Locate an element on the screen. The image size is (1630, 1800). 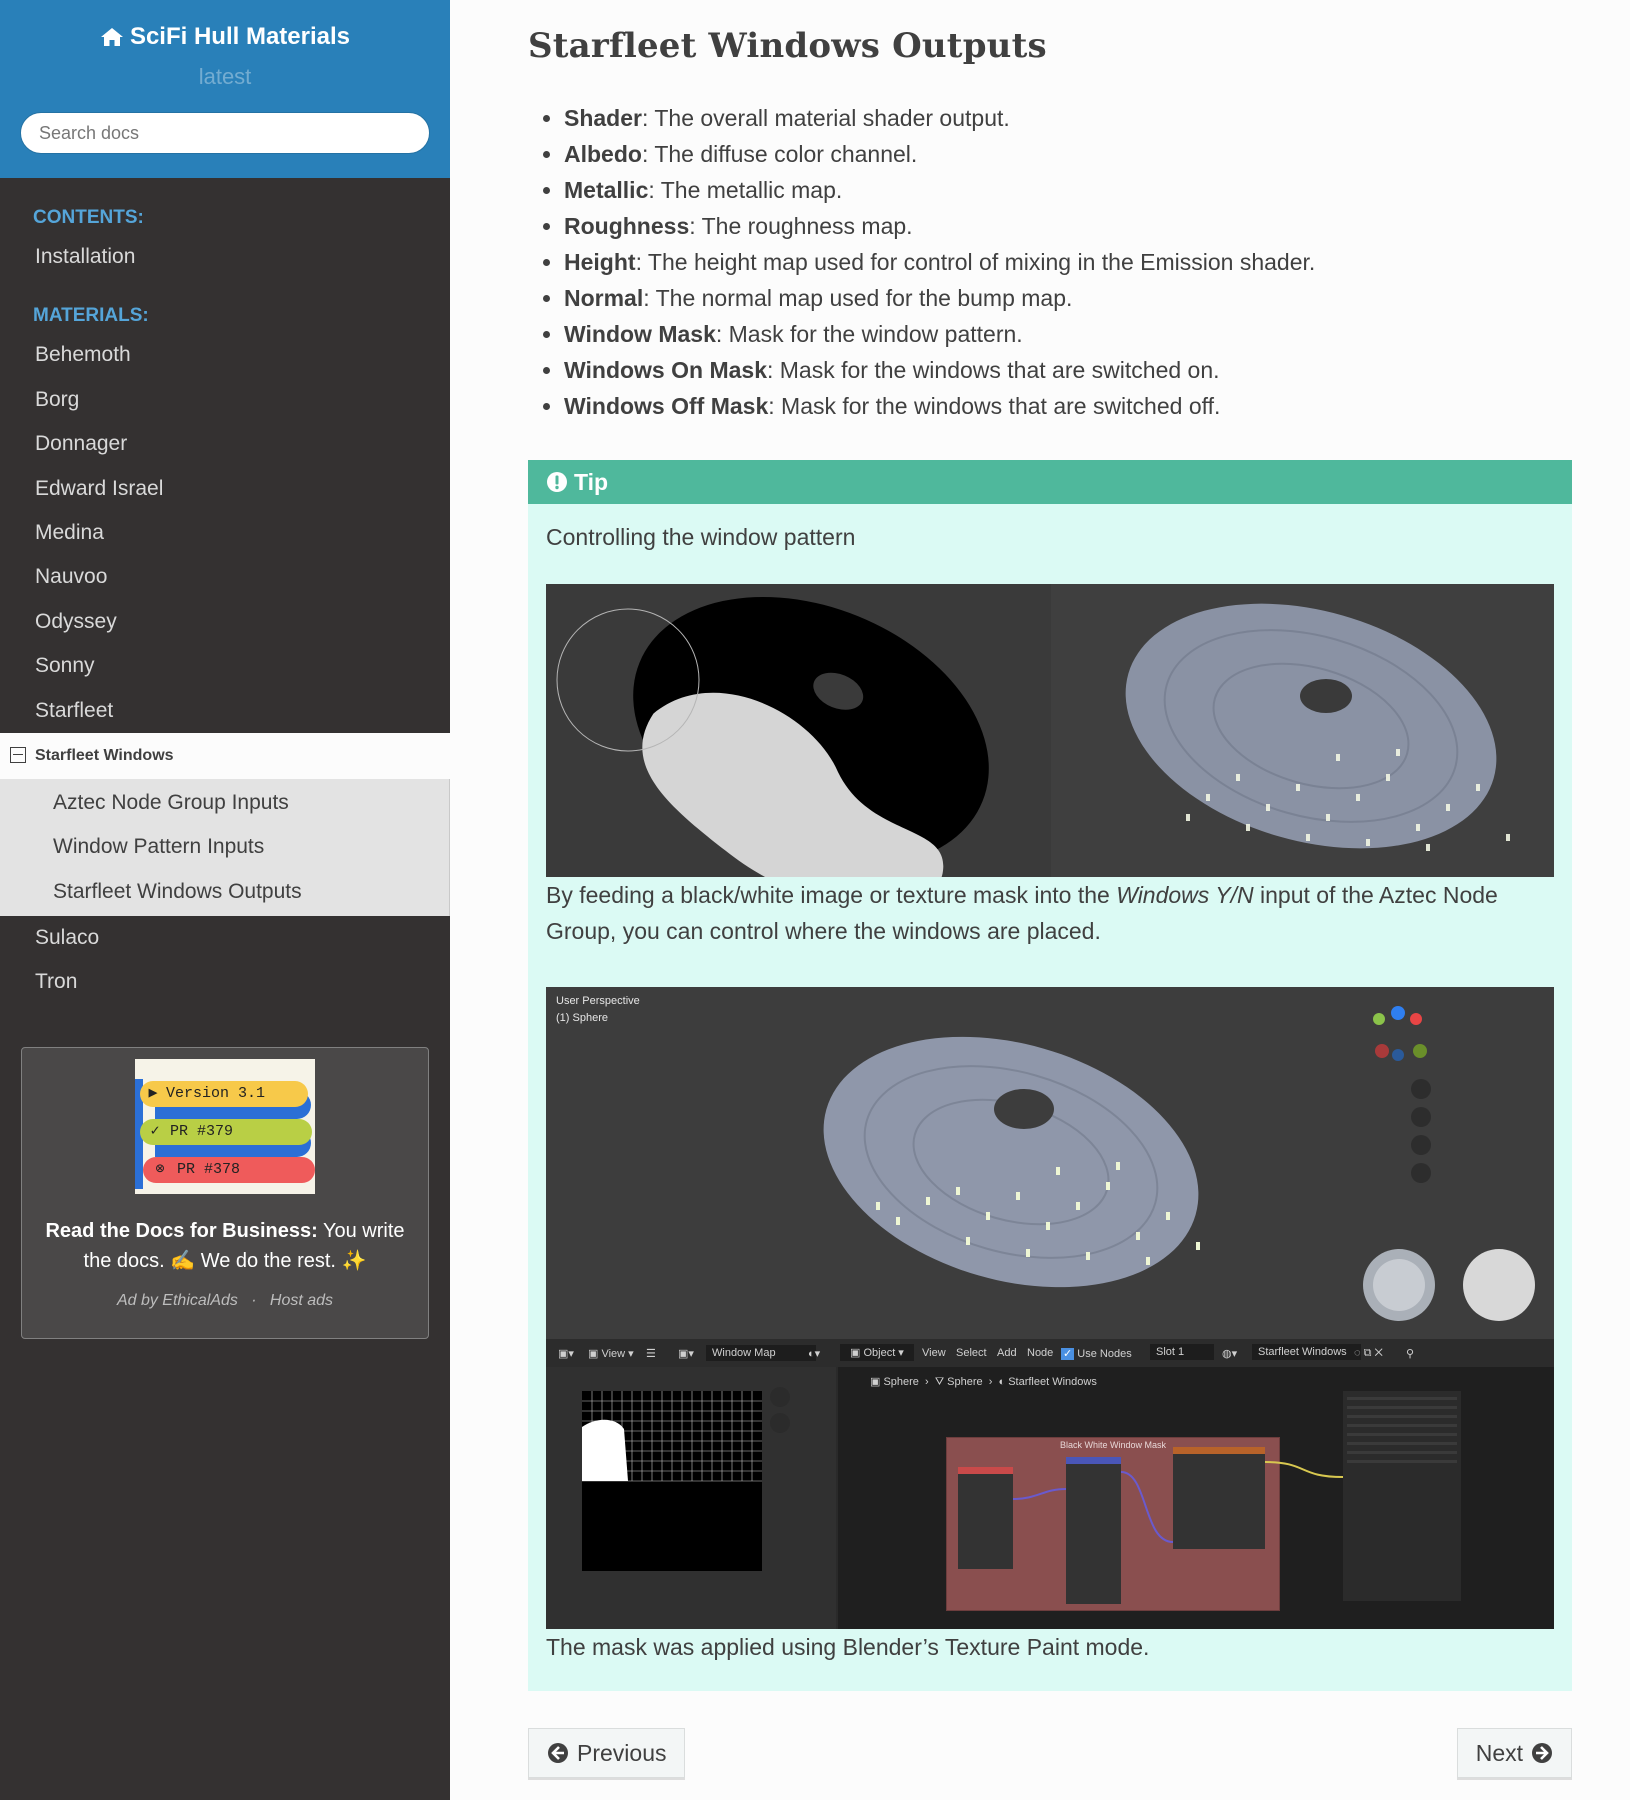
search-input is located at coordinates (225, 133).